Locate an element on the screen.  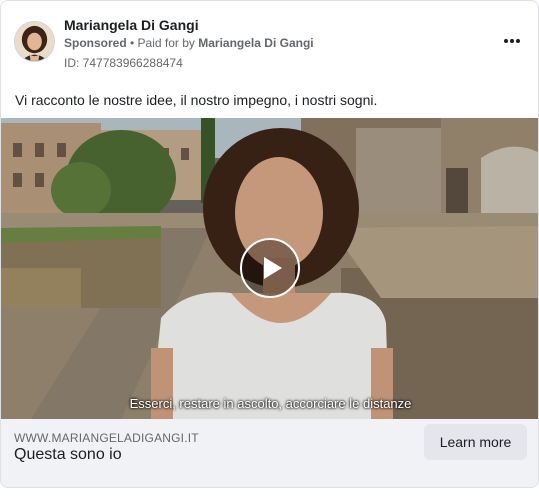
play-icon is located at coordinates (272, 268).